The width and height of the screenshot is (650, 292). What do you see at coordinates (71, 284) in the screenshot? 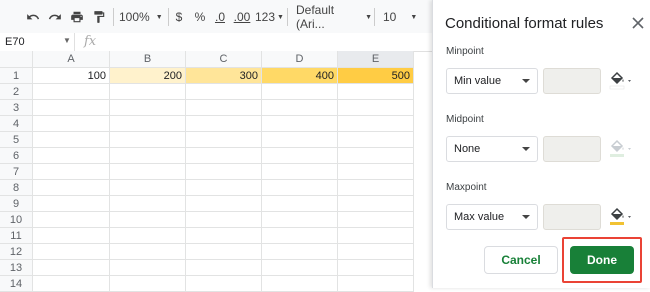
I see `cell-a14` at bounding box center [71, 284].